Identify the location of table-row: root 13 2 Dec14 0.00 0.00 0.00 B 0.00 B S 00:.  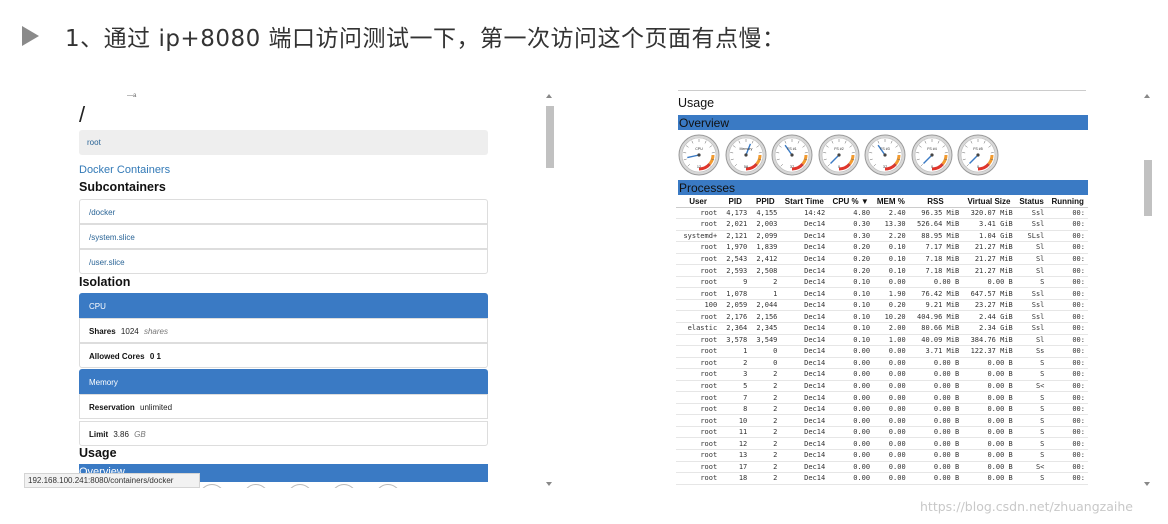
(882, 455).